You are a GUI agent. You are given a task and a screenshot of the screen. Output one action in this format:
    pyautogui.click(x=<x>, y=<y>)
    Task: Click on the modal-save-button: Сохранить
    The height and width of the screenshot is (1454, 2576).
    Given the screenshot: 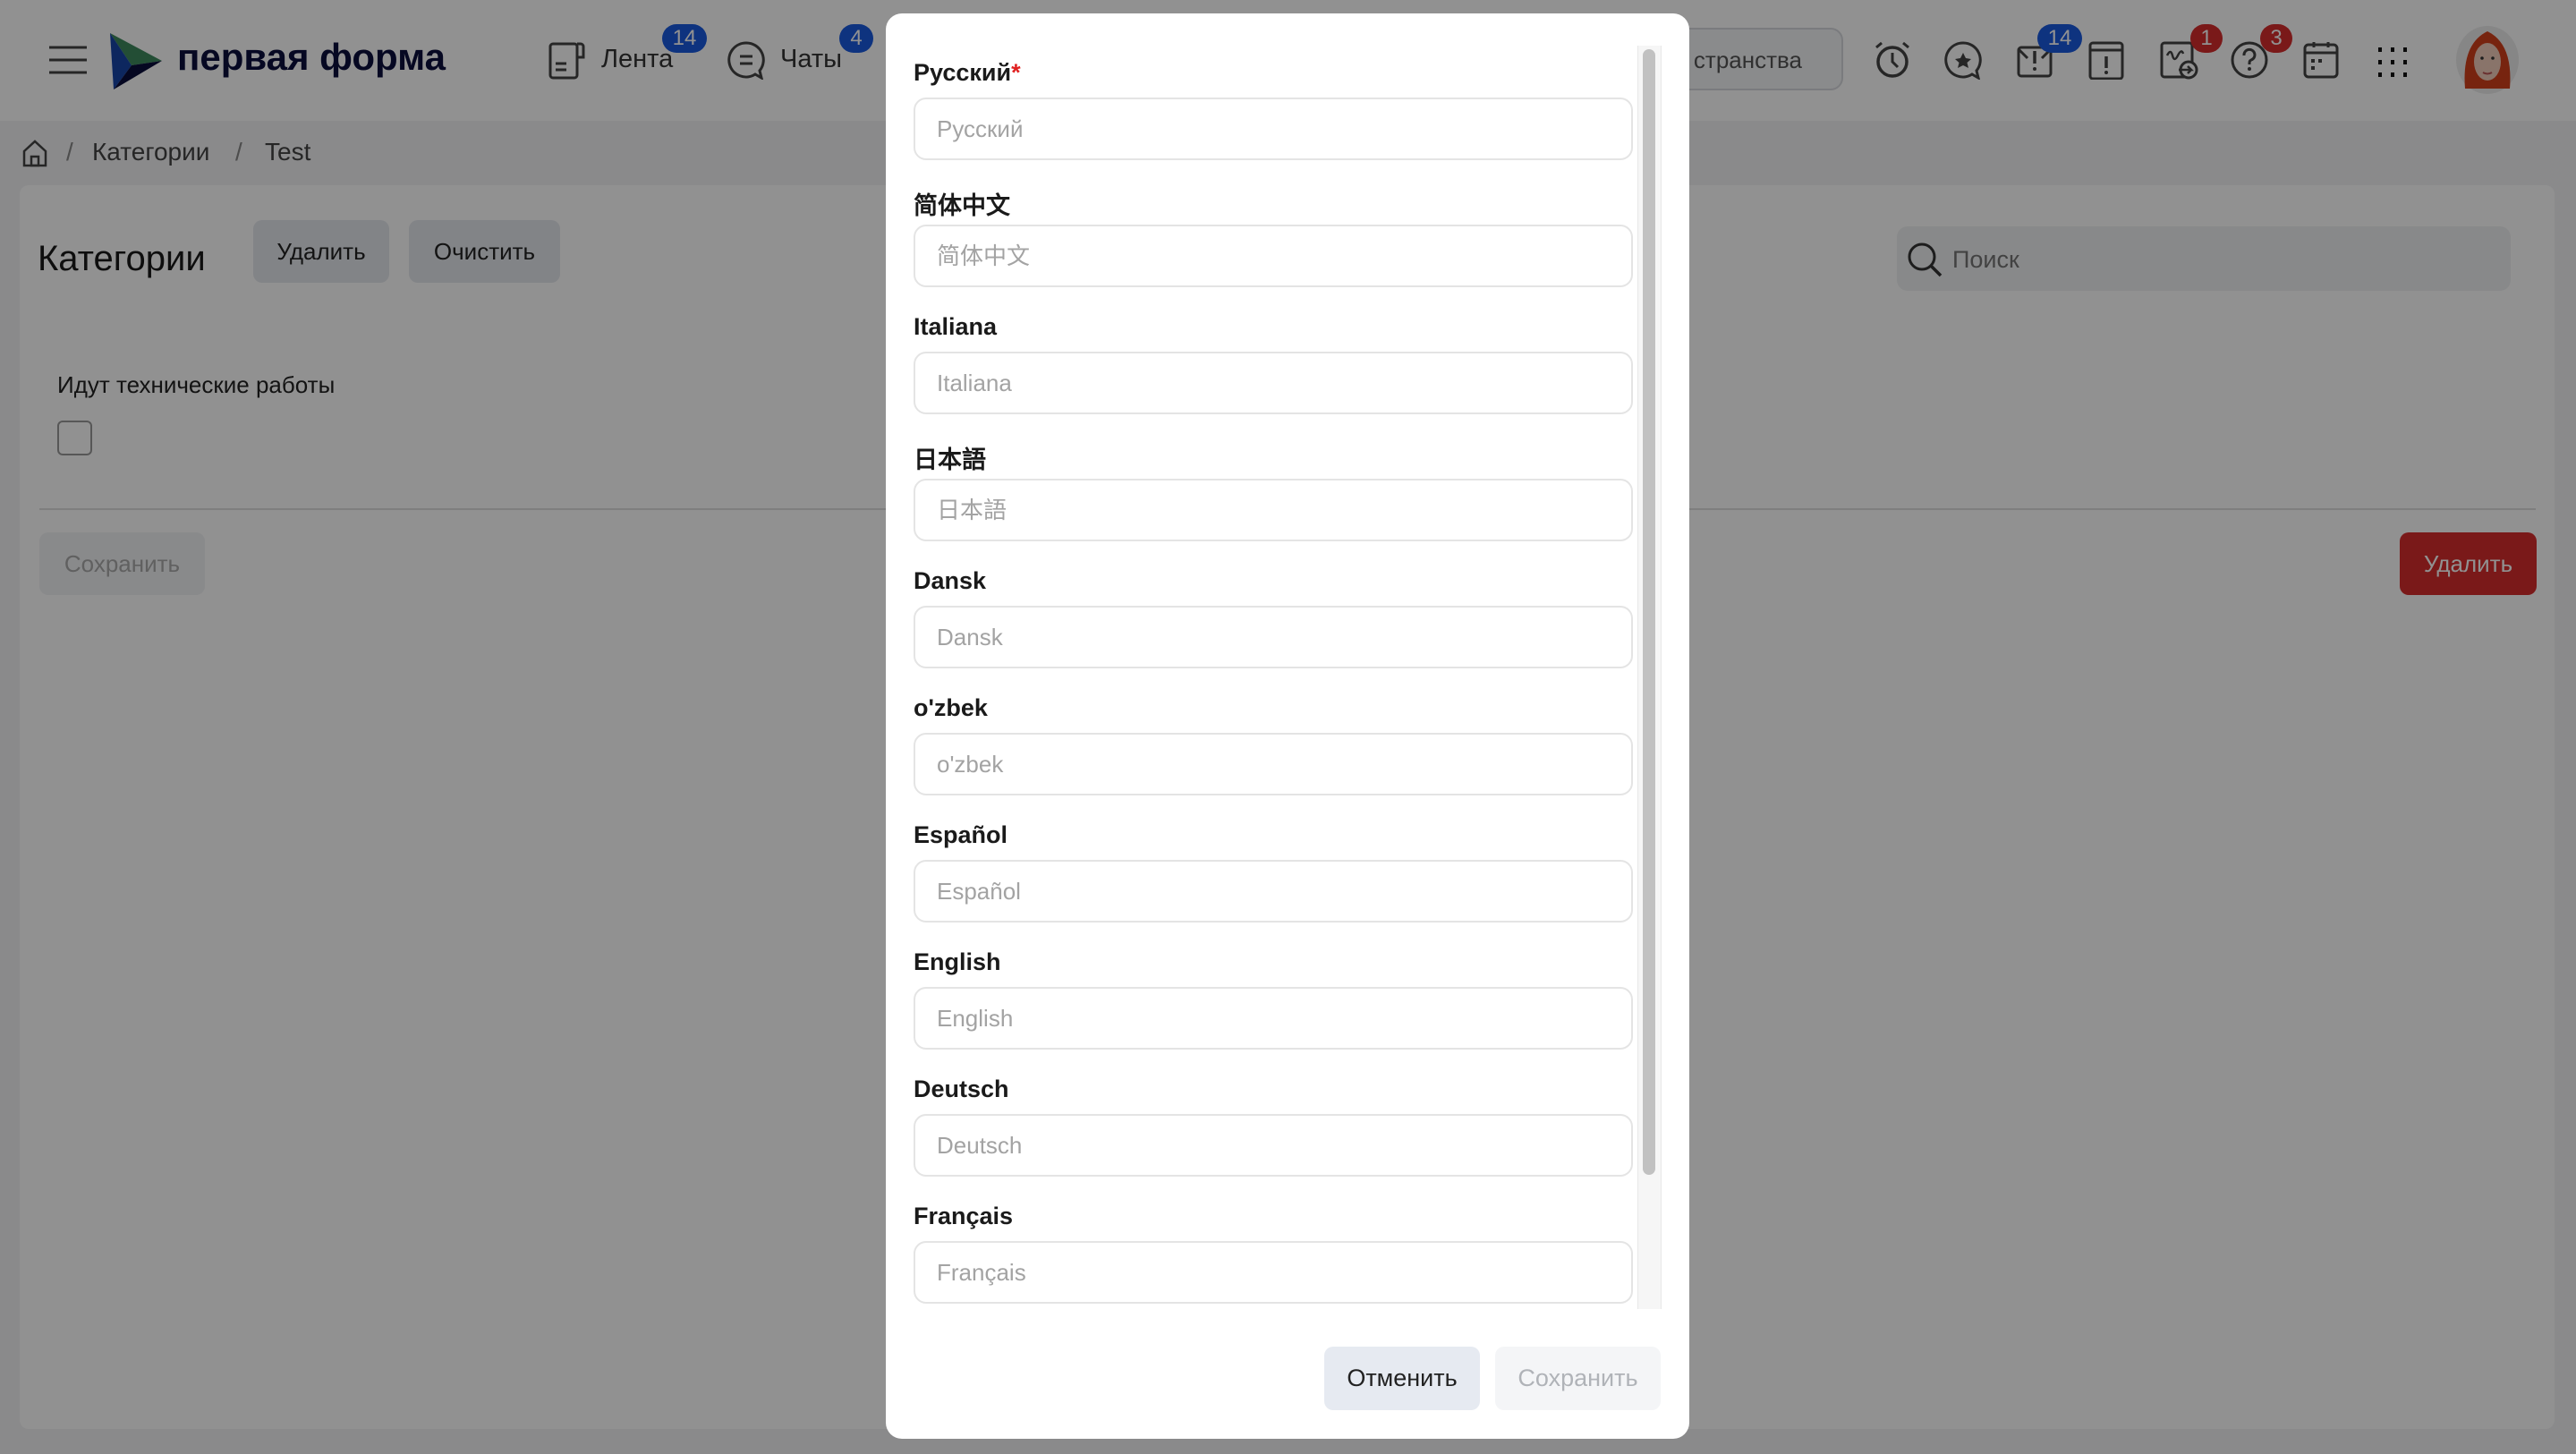 What is the action you would take?
    pyautogui.click(x=1578, y=1379)
    